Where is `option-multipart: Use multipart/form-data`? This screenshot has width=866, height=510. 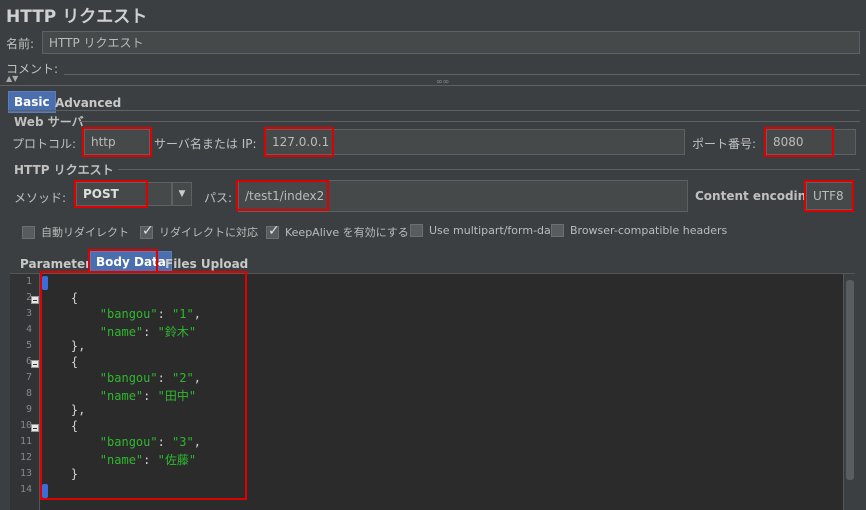
option-multipart: Use multipart/form-data is located at coordinates (486, 230).